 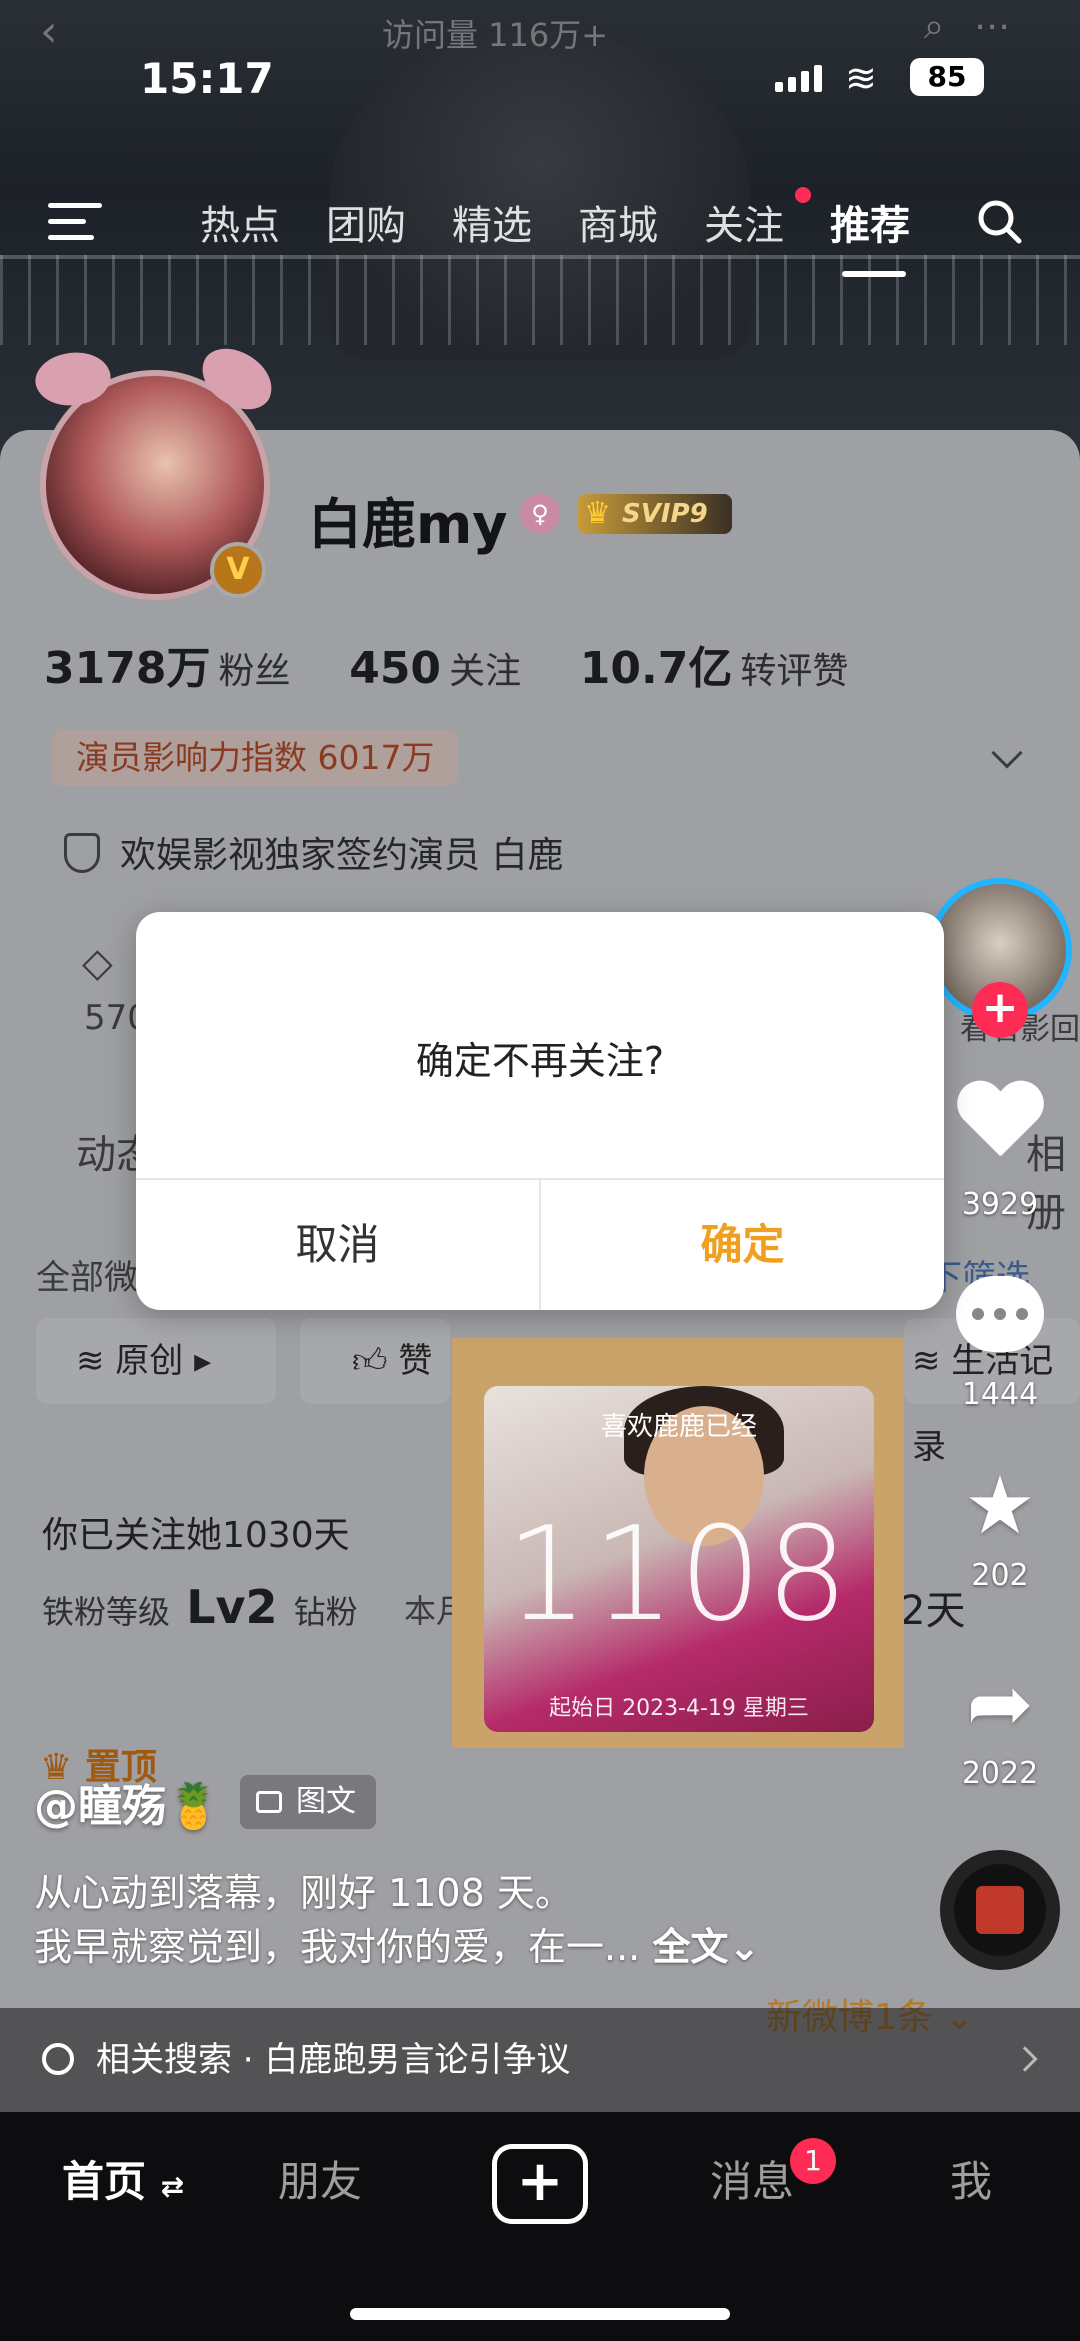 What do you see at coordinates (1000, 1575) in the screenshot?
I see `favorite-count: 202` at bounding box center [1000, 1575].